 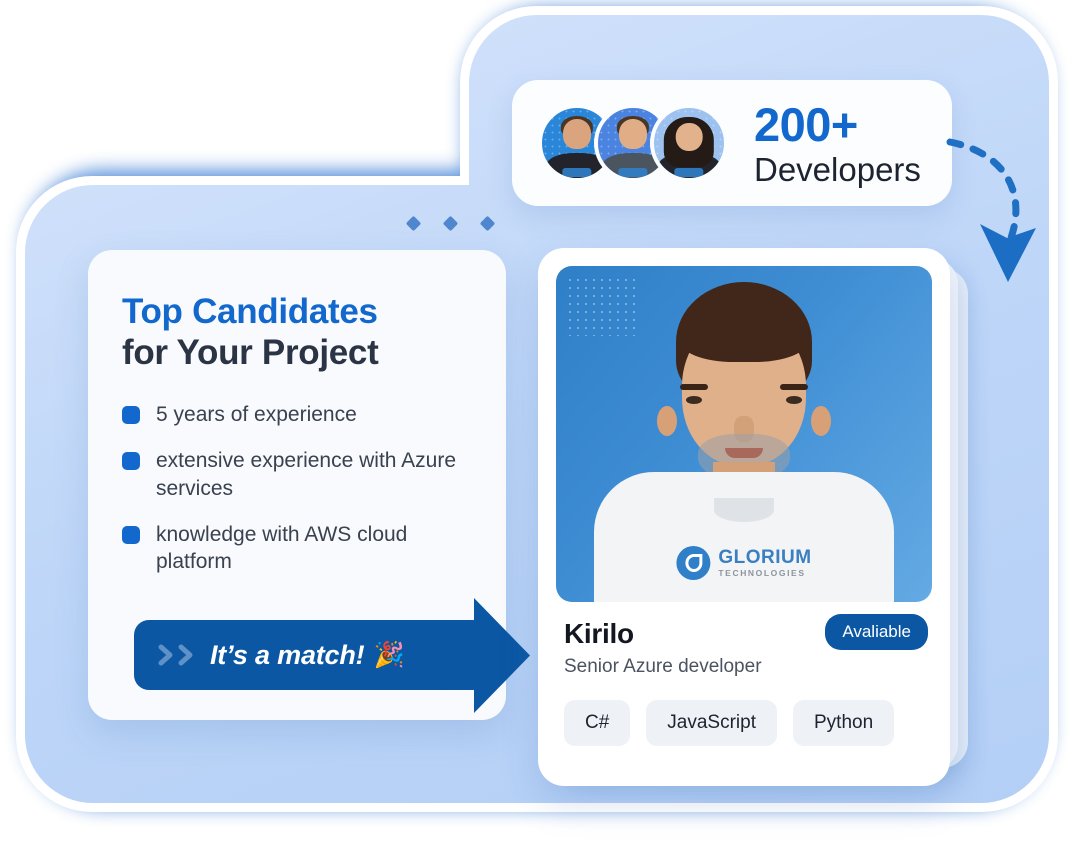 I want to click on skill-chip: C#, so click(x=597, y=723).